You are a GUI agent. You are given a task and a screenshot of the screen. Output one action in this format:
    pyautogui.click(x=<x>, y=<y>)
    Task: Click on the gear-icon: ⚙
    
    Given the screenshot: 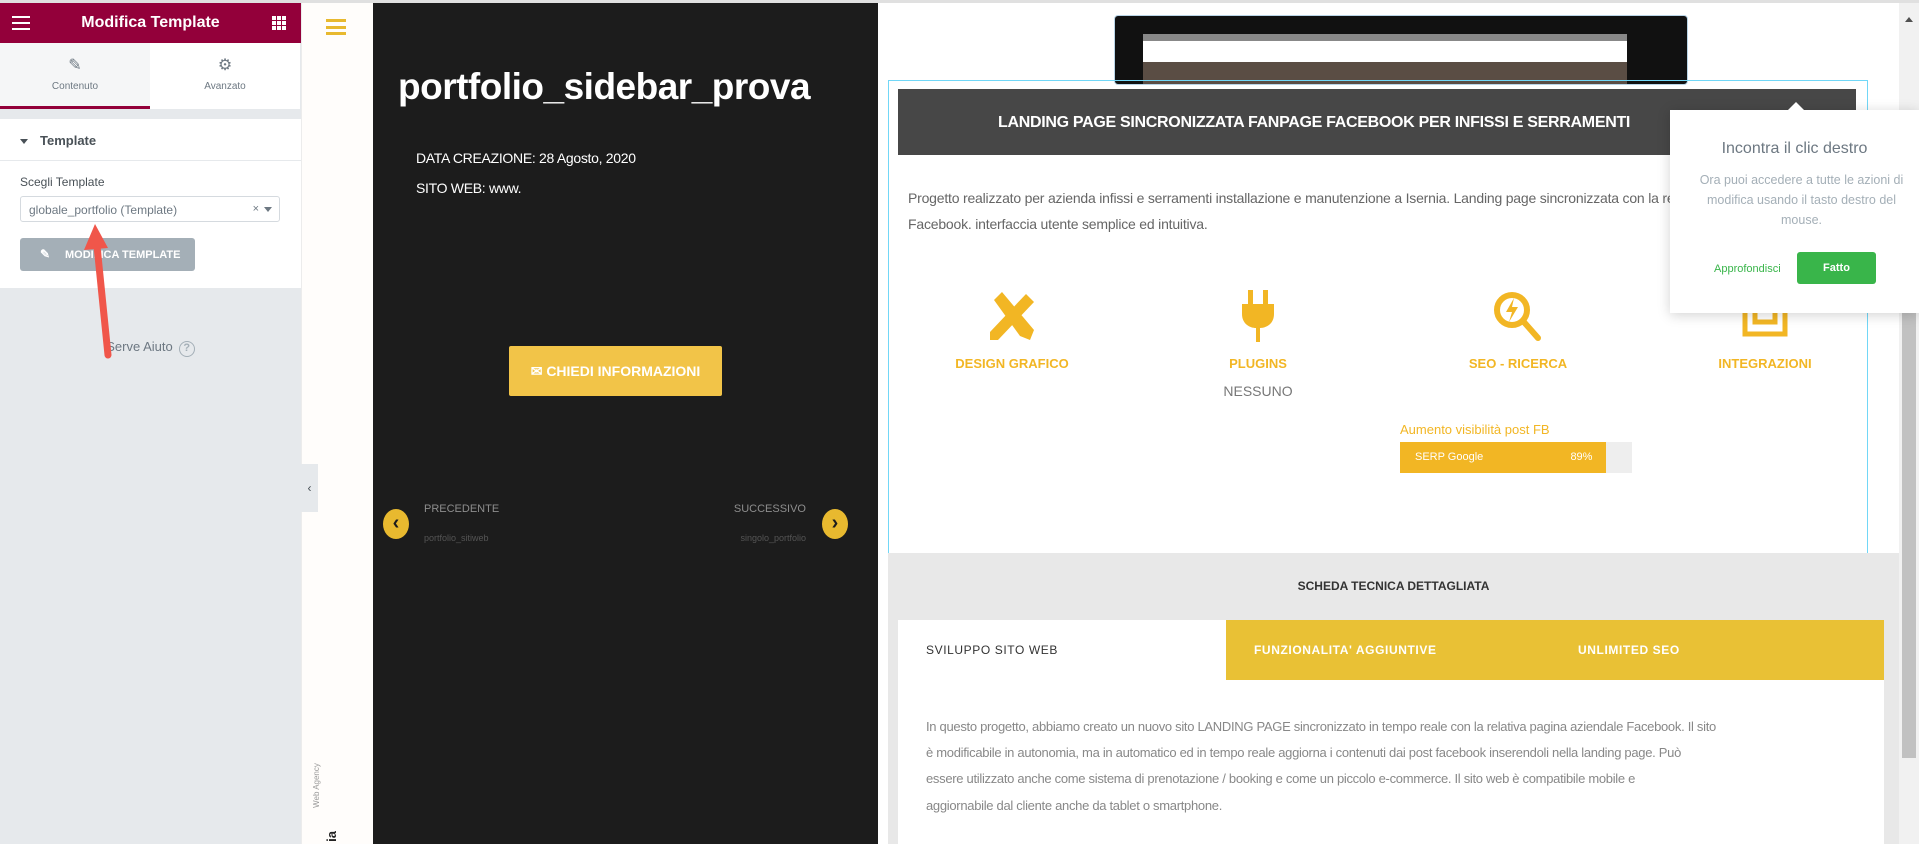 What is the action you would take?
    pyautogui.click(x=225, y=65)
    